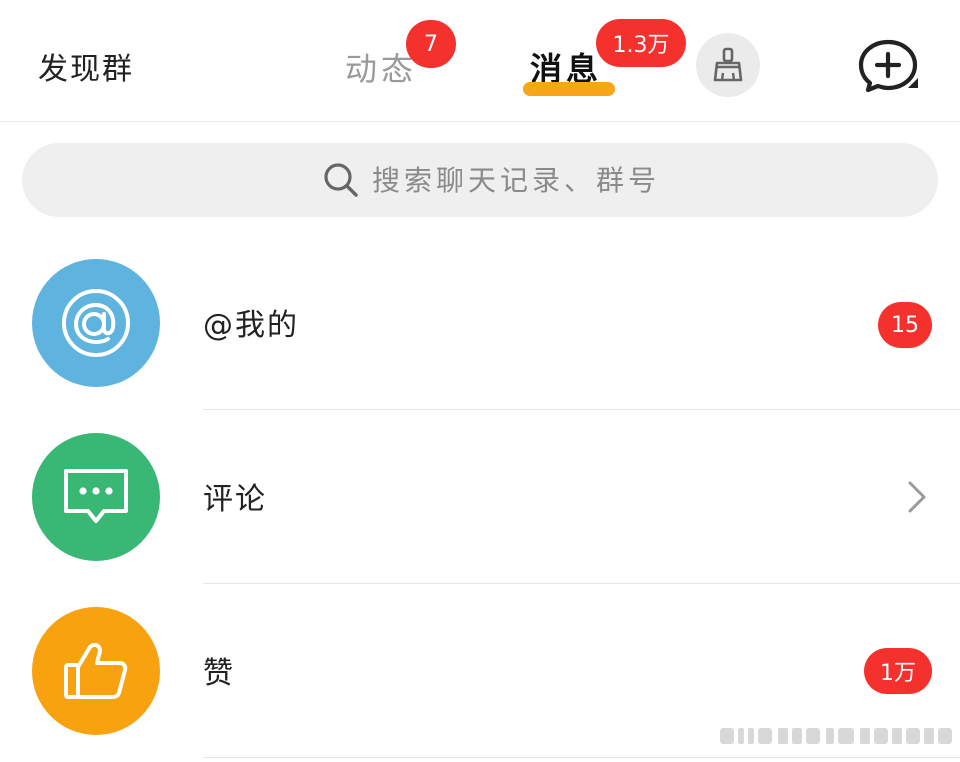 The height and width of the screenshot is (762, 960). I want to click on comments-avatar, so click(96, 497).